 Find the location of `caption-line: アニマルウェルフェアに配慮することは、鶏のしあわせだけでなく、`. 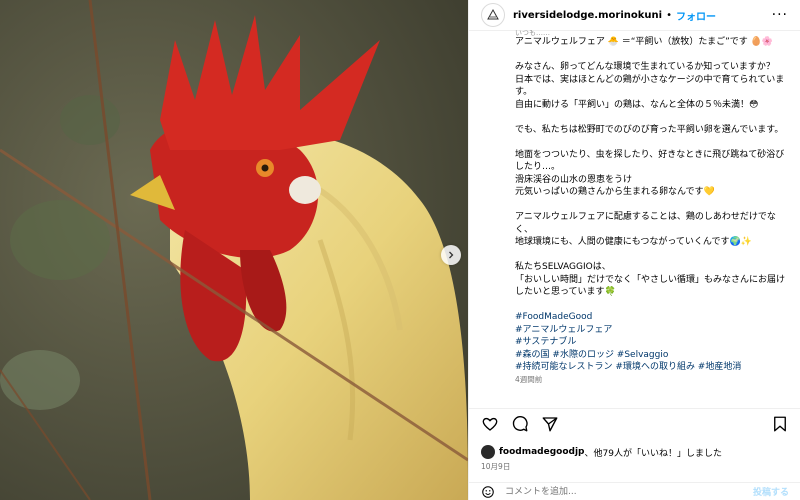

caption-line: アニマルウェルフェアに配慮することは、鶏のしあわせだけでなく、 is located at coordinates (645, 223).